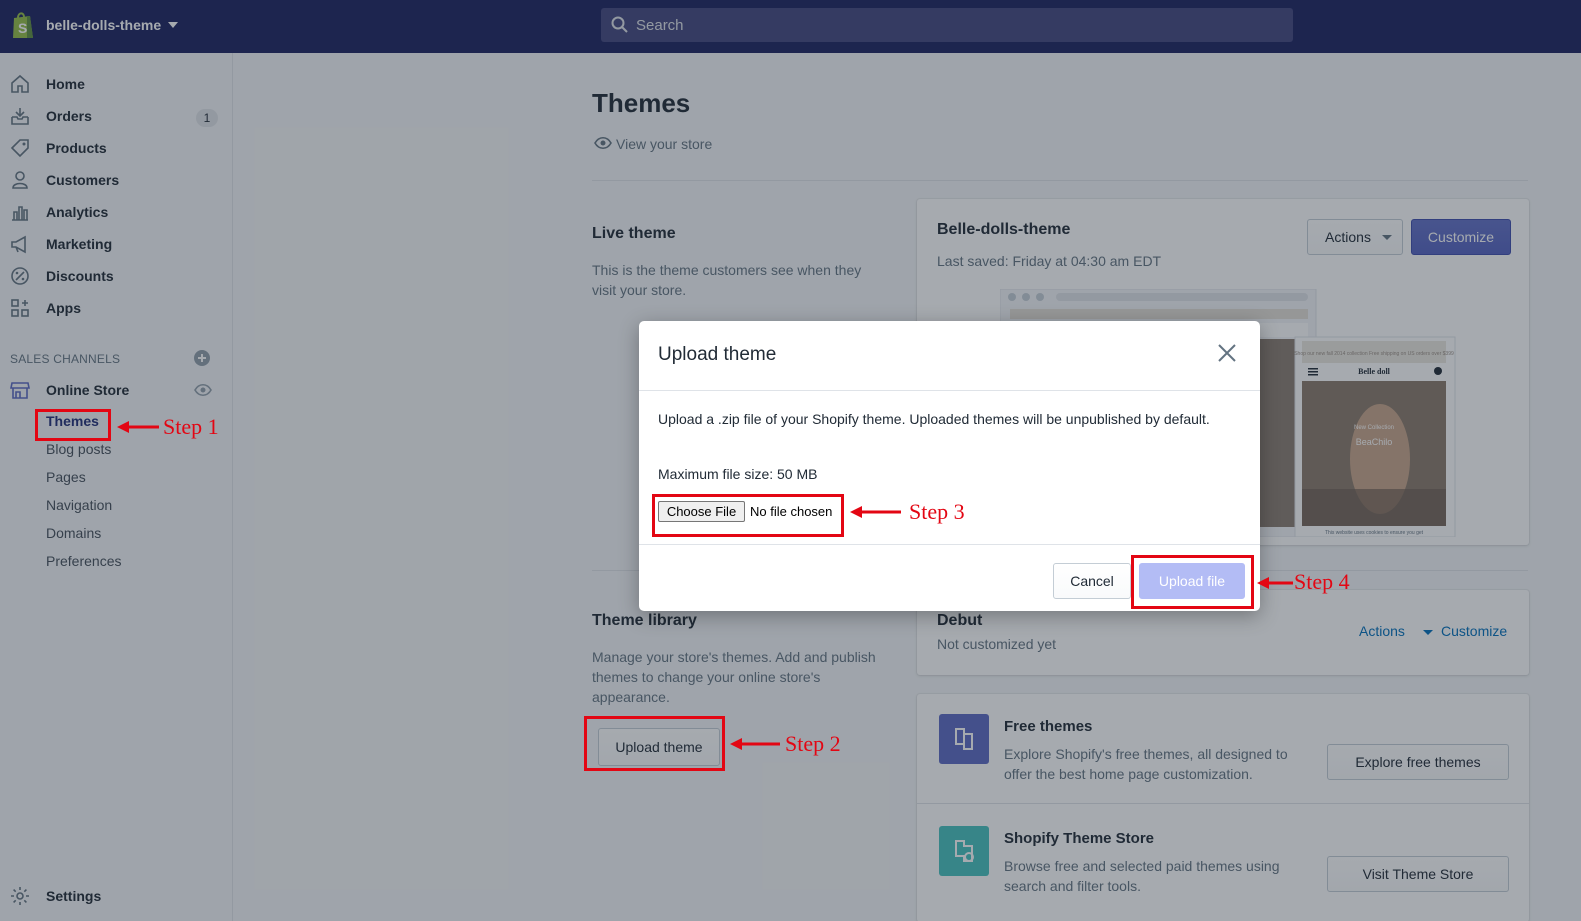  Describe the element at coordinates (875, 512) in the screenshot. I see `step3-arrow-icon` at that location.